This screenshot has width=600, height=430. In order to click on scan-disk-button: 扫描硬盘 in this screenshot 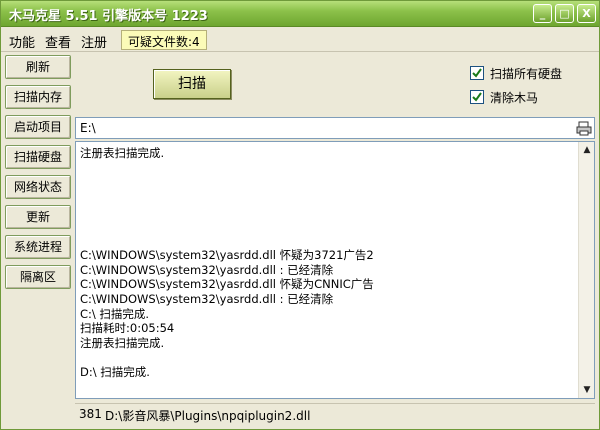, I will do `click(38, 157)`.